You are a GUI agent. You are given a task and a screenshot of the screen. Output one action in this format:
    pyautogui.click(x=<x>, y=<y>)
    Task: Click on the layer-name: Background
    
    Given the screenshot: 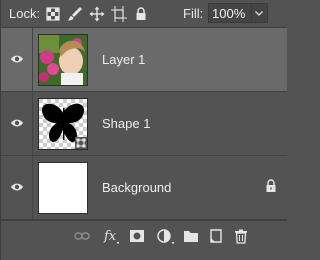 What is the action you would take?
    pyautogui.click(x=136, y=187)
    